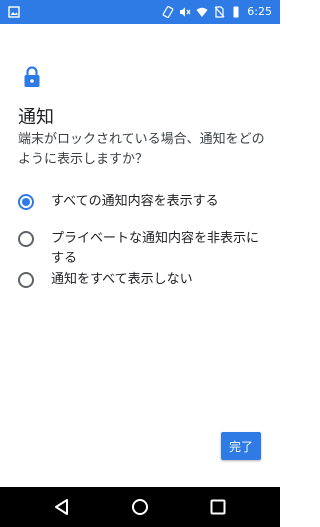 The width and height of the screenshot is (320, 527). Describe the element at coordinates (219, 12) in the screenshot. I see `no-sim-icon` at that location.